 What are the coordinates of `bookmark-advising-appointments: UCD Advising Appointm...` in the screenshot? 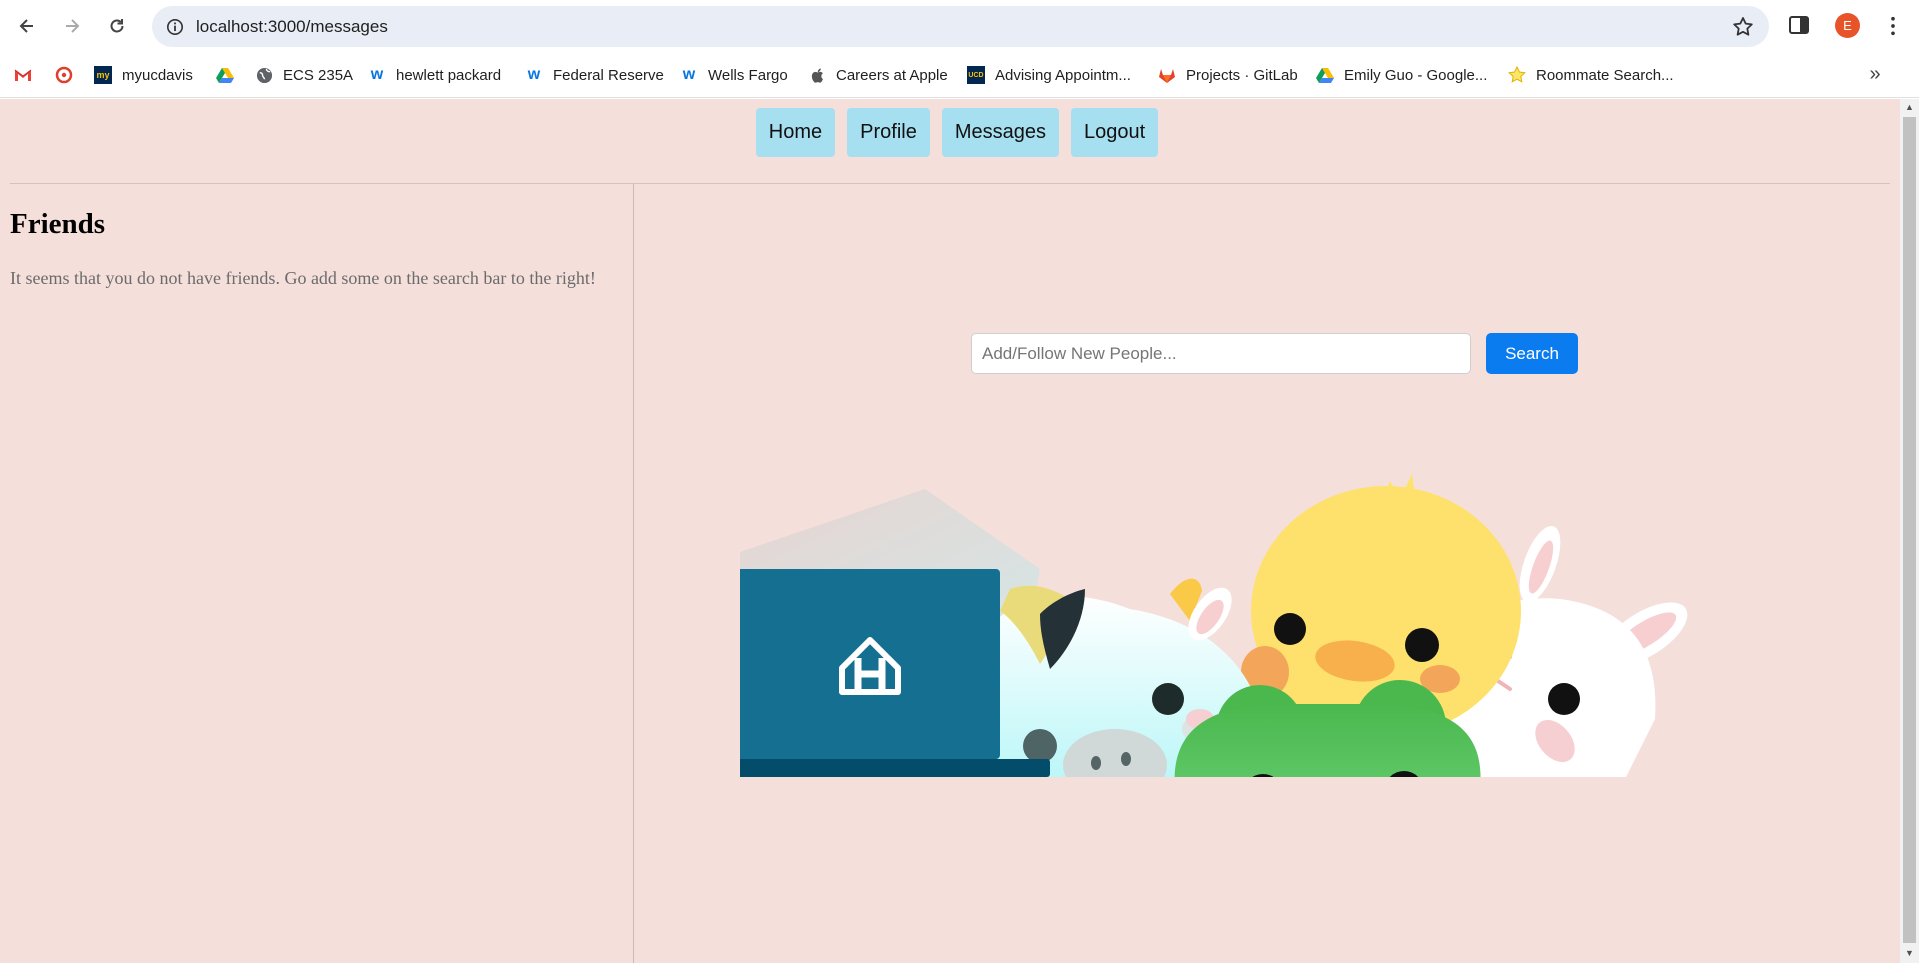 It's located at (1049, 75).